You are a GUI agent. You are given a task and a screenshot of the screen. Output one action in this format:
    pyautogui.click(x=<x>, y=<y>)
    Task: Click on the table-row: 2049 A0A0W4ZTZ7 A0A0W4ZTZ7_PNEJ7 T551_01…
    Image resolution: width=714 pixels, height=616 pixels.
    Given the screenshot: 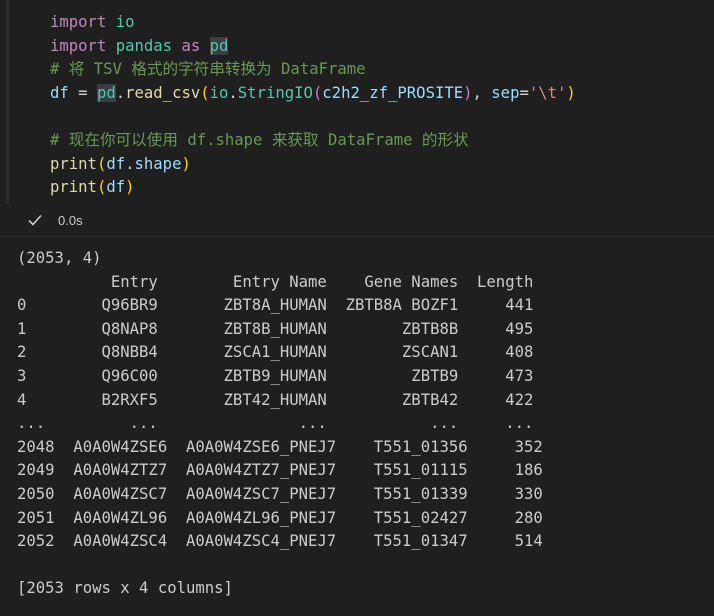 What is the action you would take?
    pyautogui.click(x=280, y=470)
    